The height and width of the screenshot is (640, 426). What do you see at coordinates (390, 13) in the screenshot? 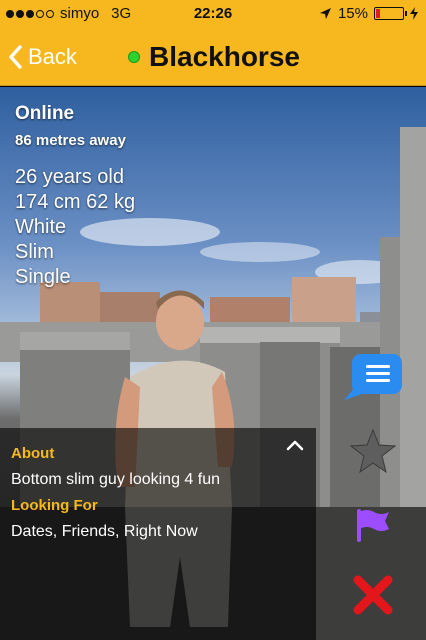
I see `battery-icon` at bounding box center [390, 13].